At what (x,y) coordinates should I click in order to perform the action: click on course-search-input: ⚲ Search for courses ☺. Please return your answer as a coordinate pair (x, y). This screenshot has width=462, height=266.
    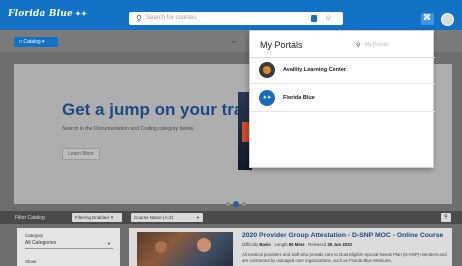
    Looking at the image, I should click on (236, 18).